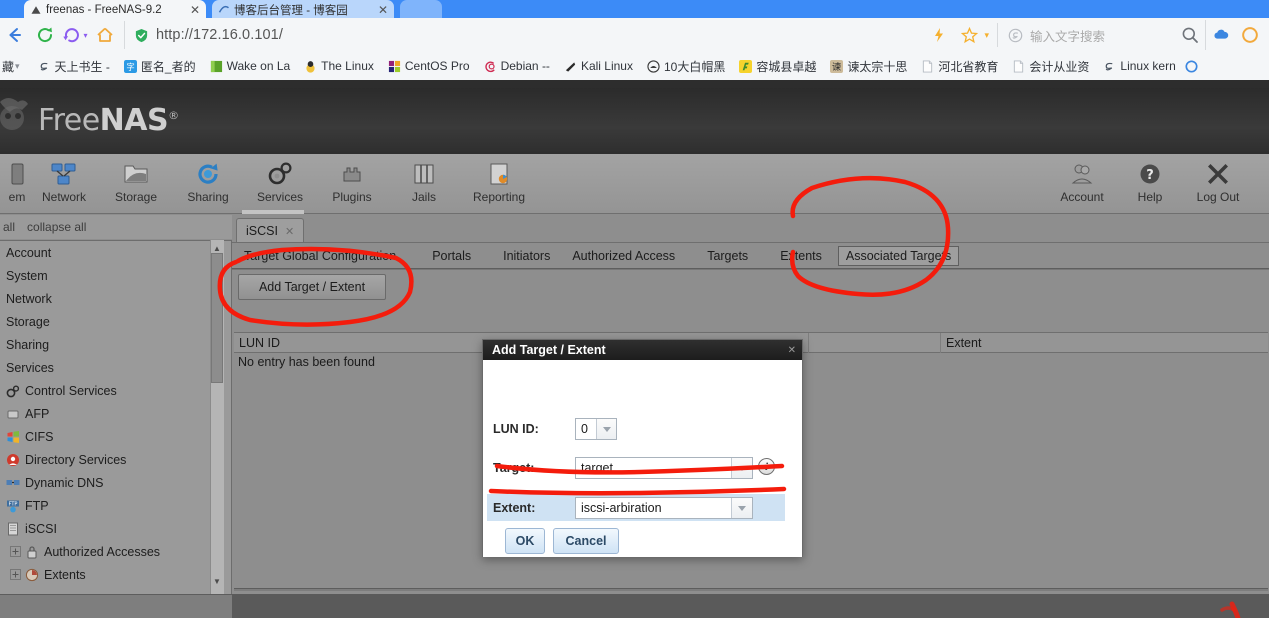 Image resolution: width=1269 pixels, height=618 pixels. Describe the element at coordinates (986, 35) in the screenshot. I see `chevron-down-icon: ▾` at that location.